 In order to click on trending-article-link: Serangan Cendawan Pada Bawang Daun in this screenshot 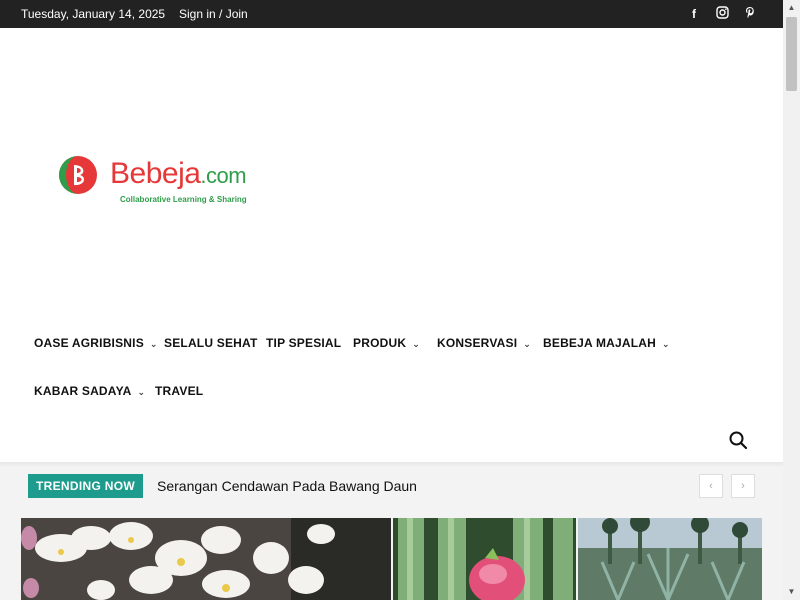, I will do `click(287, 486)`.